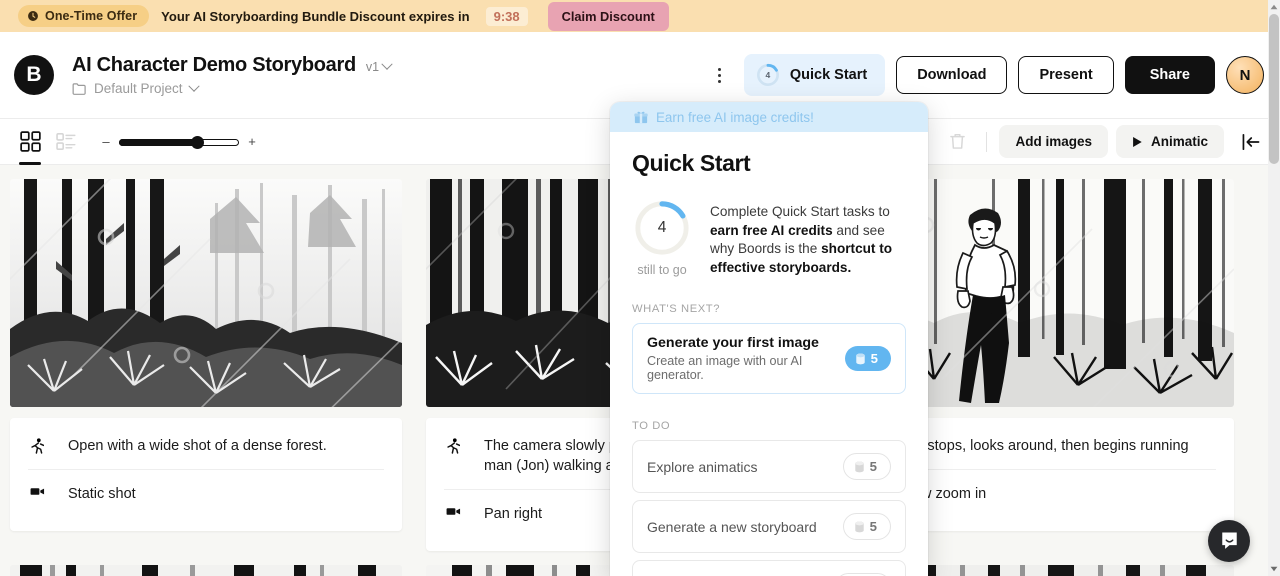 Image resolution: width=1280 pixels, height=576 pixels. I want to click on task-title: Generate your first image, so click(733, 343).